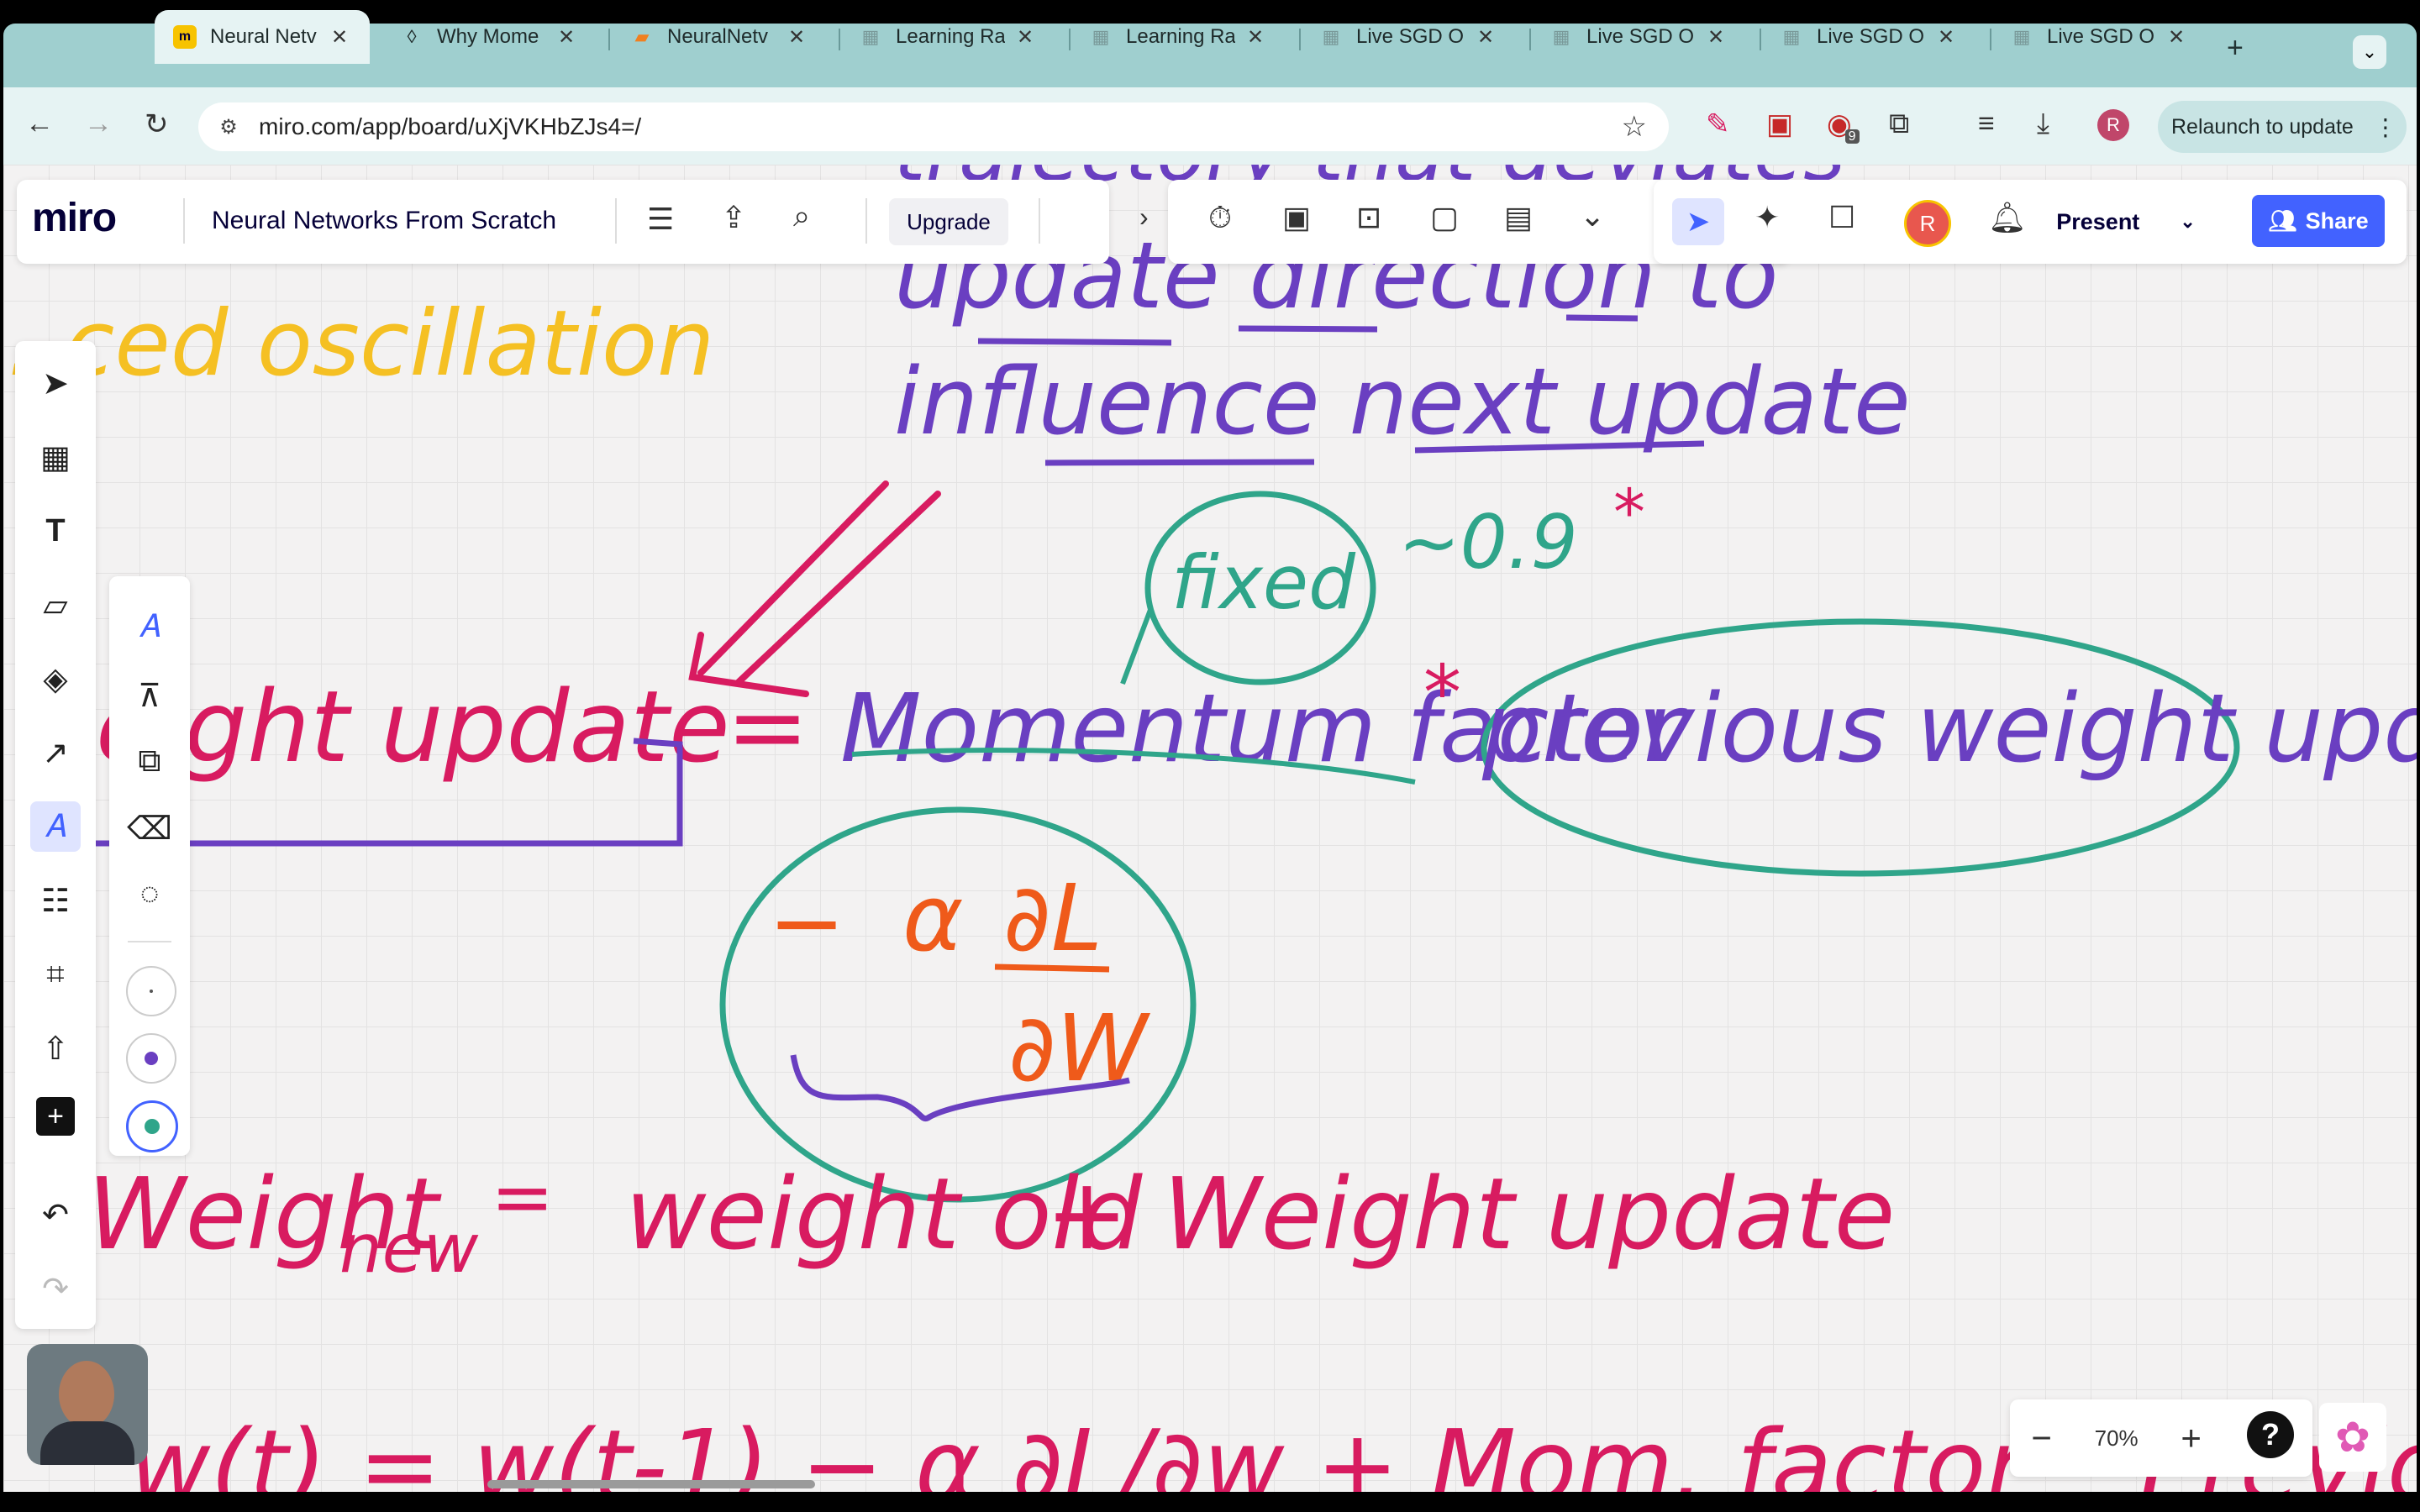 The width and height of the screenshot is (2420, 1512). What do you see at coordinates (933, 126) in the screenshot?
I see `address-bar: ⚙ miro.com/app/board/uXjVKHbZJs4=/ ☆` at bounding box center [933, 126].